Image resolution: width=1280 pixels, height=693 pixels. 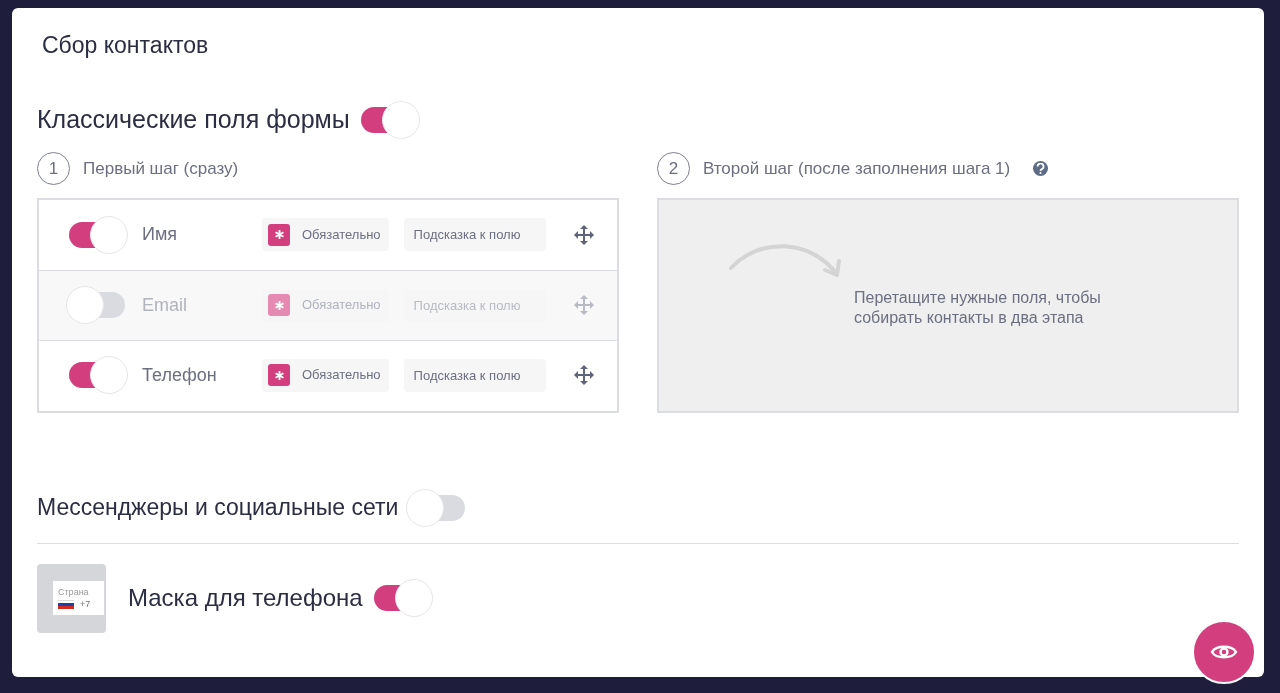 What do you see at coordinates (245, 598) in the screenshot?
I see `section-title: Маска для телефона` at bounding box center [245, 598].